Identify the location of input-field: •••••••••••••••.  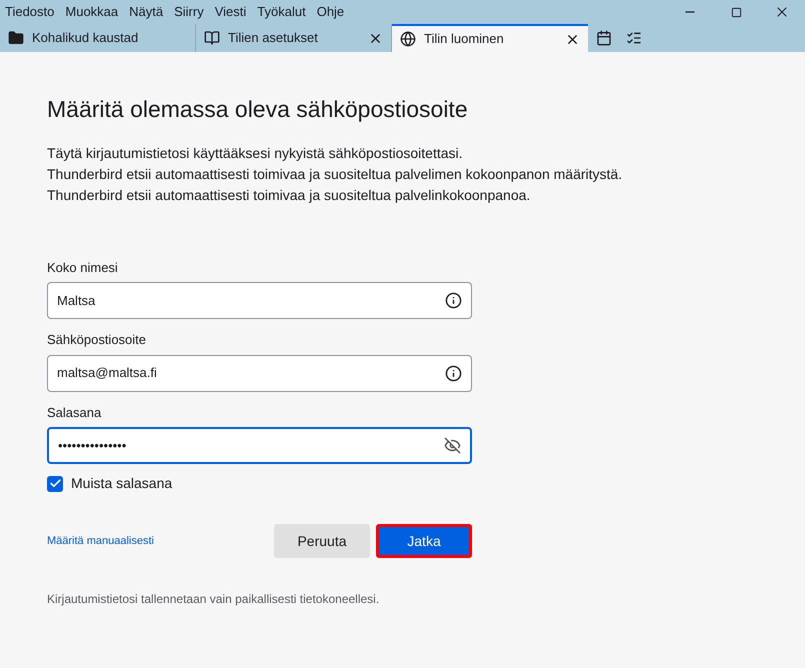
(259, 445).